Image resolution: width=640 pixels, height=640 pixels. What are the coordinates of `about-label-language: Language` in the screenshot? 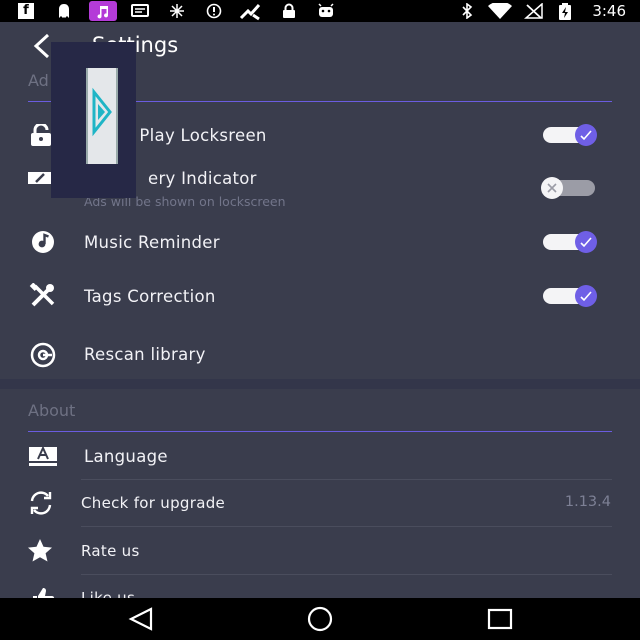 It's located at (126, 456).